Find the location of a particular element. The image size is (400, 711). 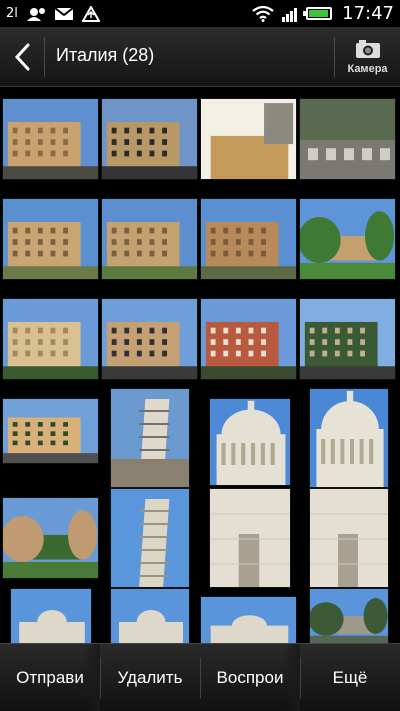

delete-button: Удалить is located at coordinates (150, 677).